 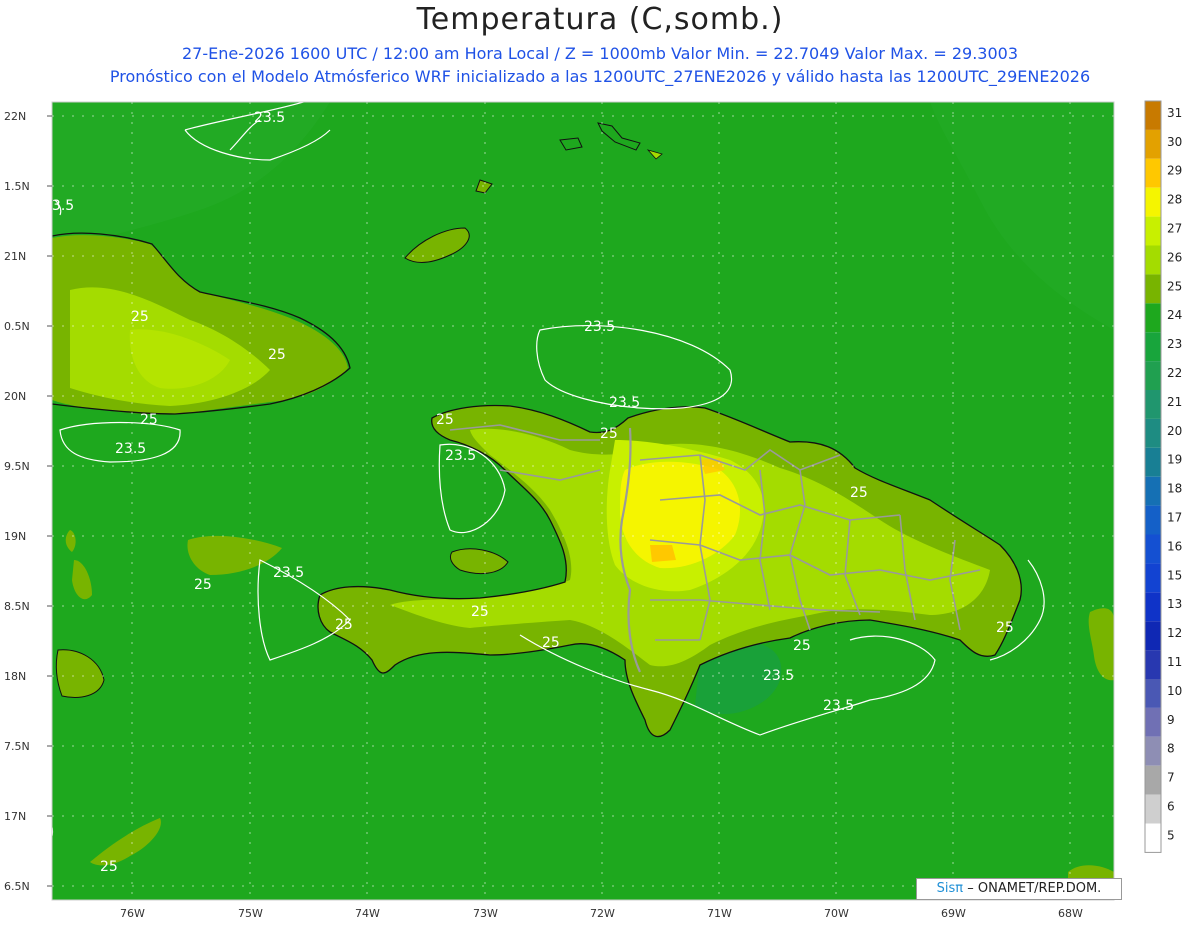 I want to click on colorbar-label: 27, so click(x=1174, y=228).